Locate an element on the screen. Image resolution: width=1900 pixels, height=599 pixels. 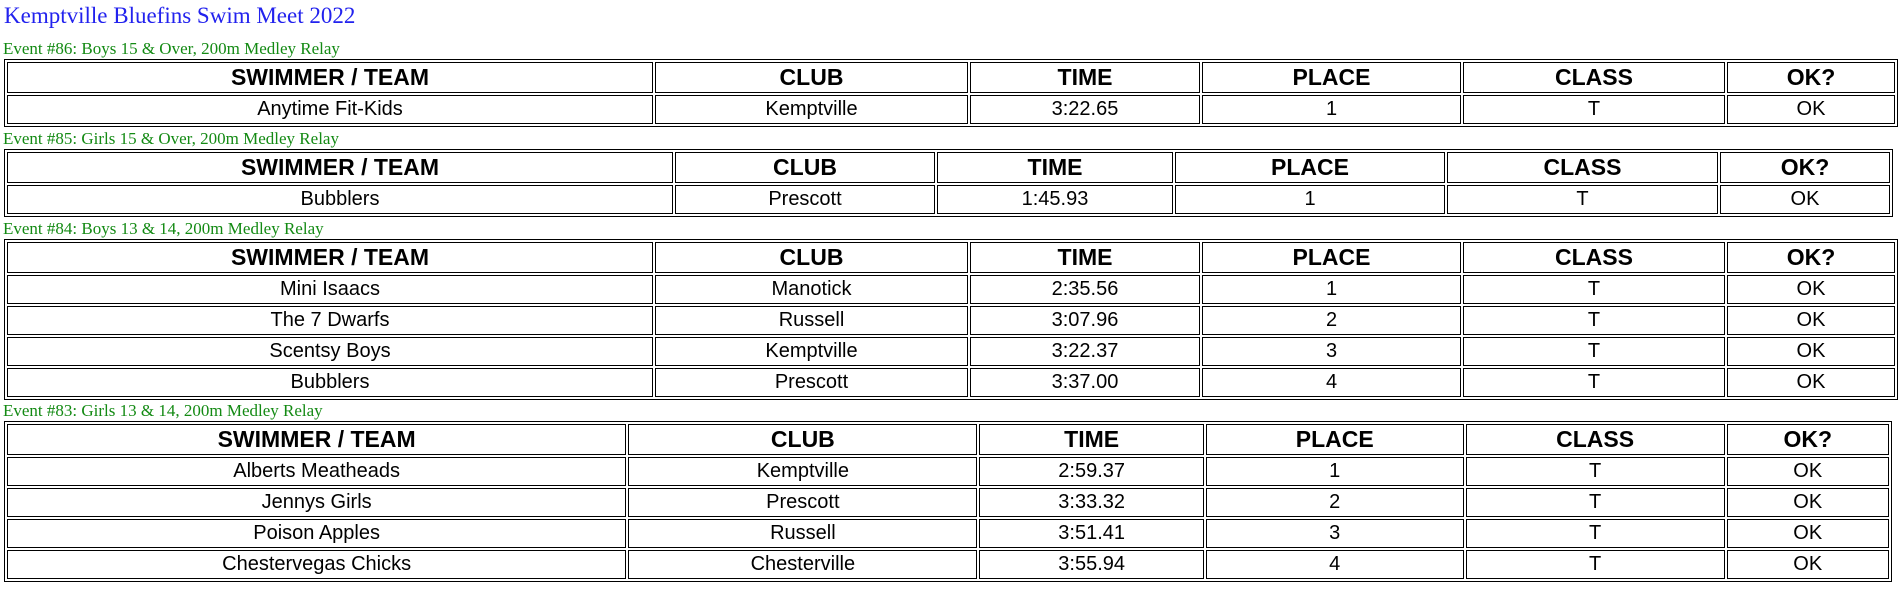
table-row: The 7 Dwarfs Russell 3:07.96 2 T OK is located at coordinates (951, 320).